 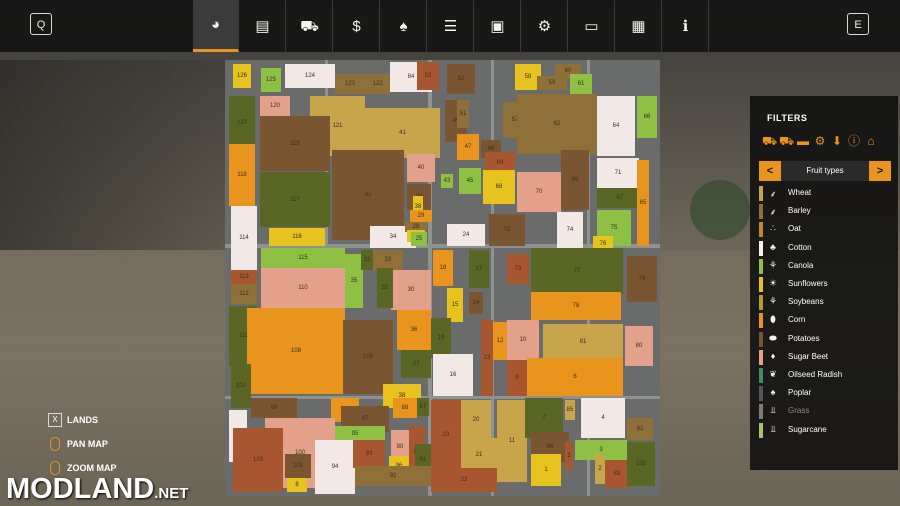 What do you see at coordinates (686, 26) in the screenshot?
I see `menu-tab-info: ℹ` at bounding box center [686, 26].